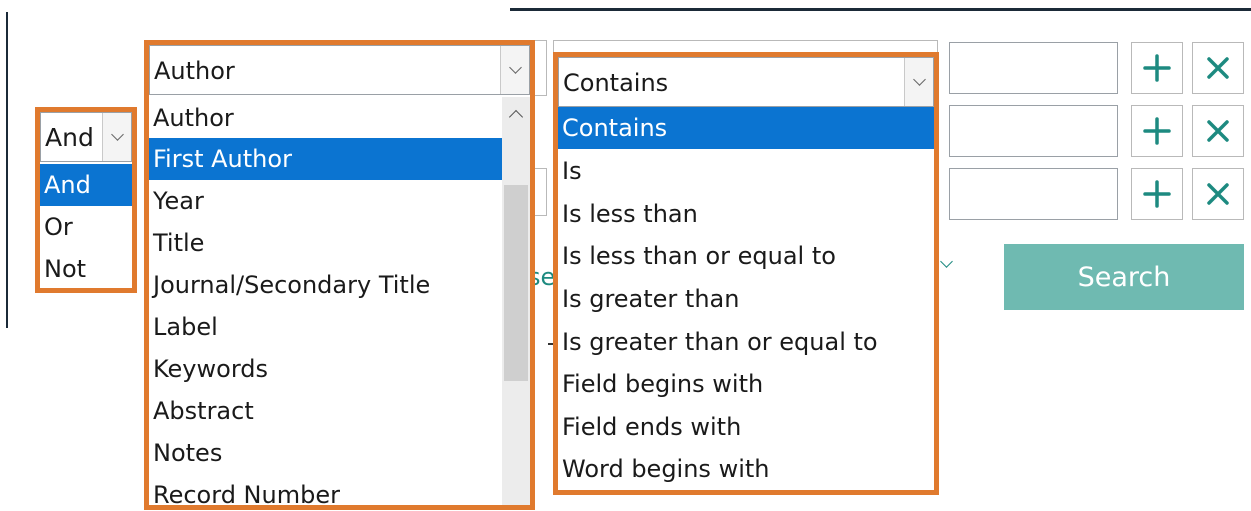 The height and width of the screenshot is (511, 1251). Describe the element at coordinates (948, 265) in the screenshot. I see `options-chevron-icon` at that location.